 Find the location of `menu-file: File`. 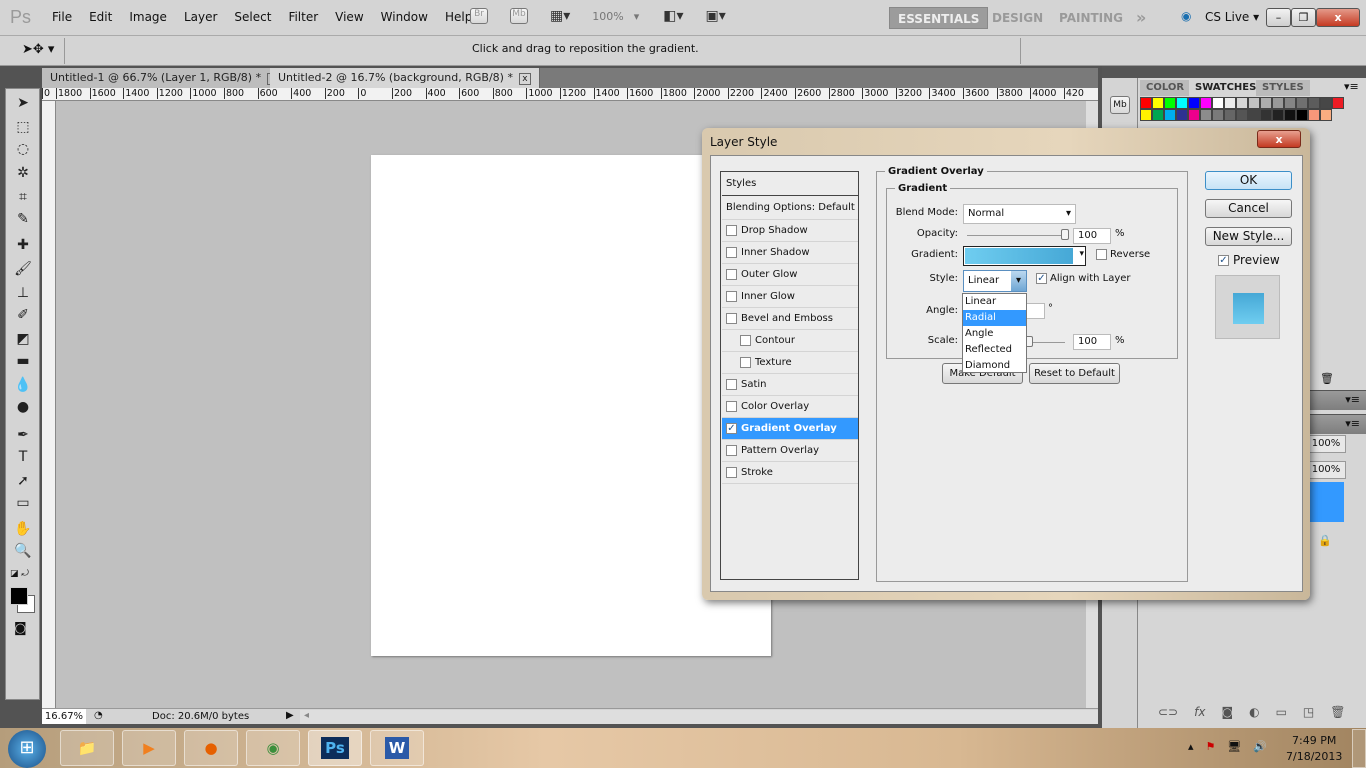

menu-file: File is located at coordinates (62, 17).